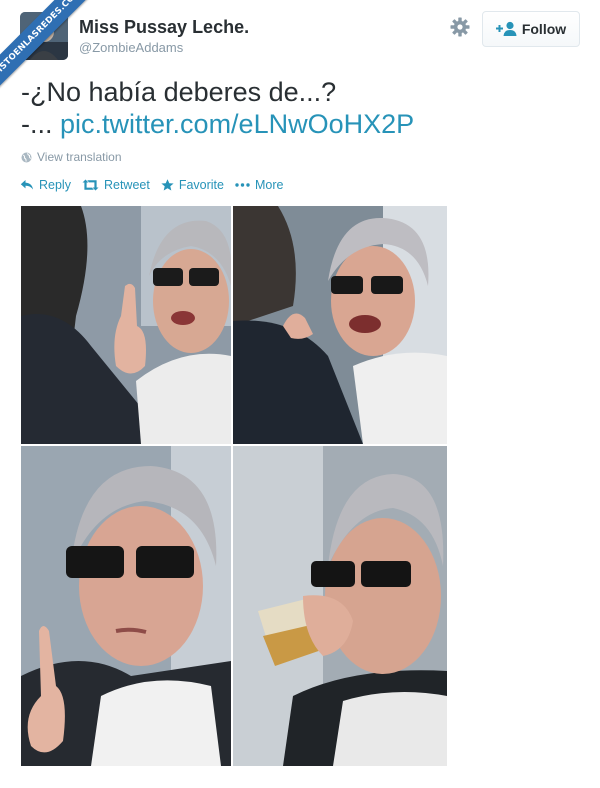  I want to click on add-user-icon, so click(506, 28).